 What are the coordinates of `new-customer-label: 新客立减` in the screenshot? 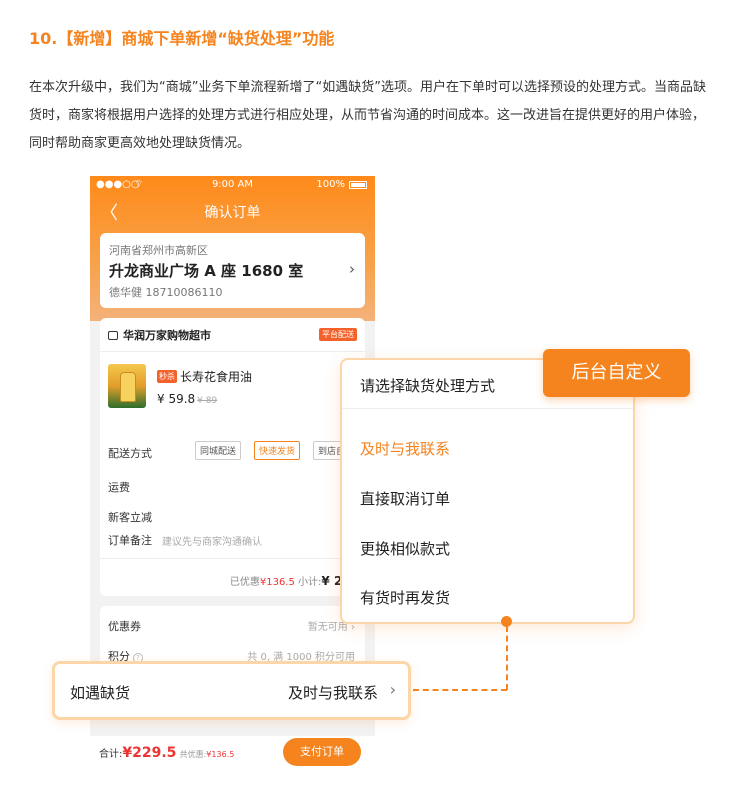 It's located at (130, 517).